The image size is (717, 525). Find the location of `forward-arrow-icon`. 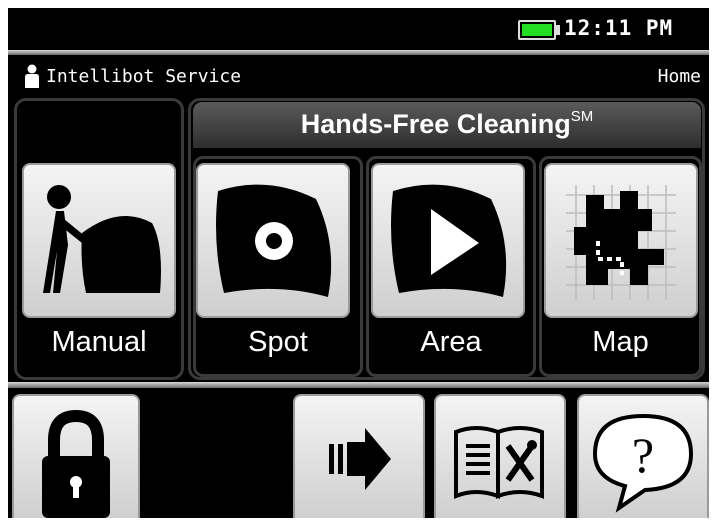

forward-arrow-icon is located at coordinates (360, 459).